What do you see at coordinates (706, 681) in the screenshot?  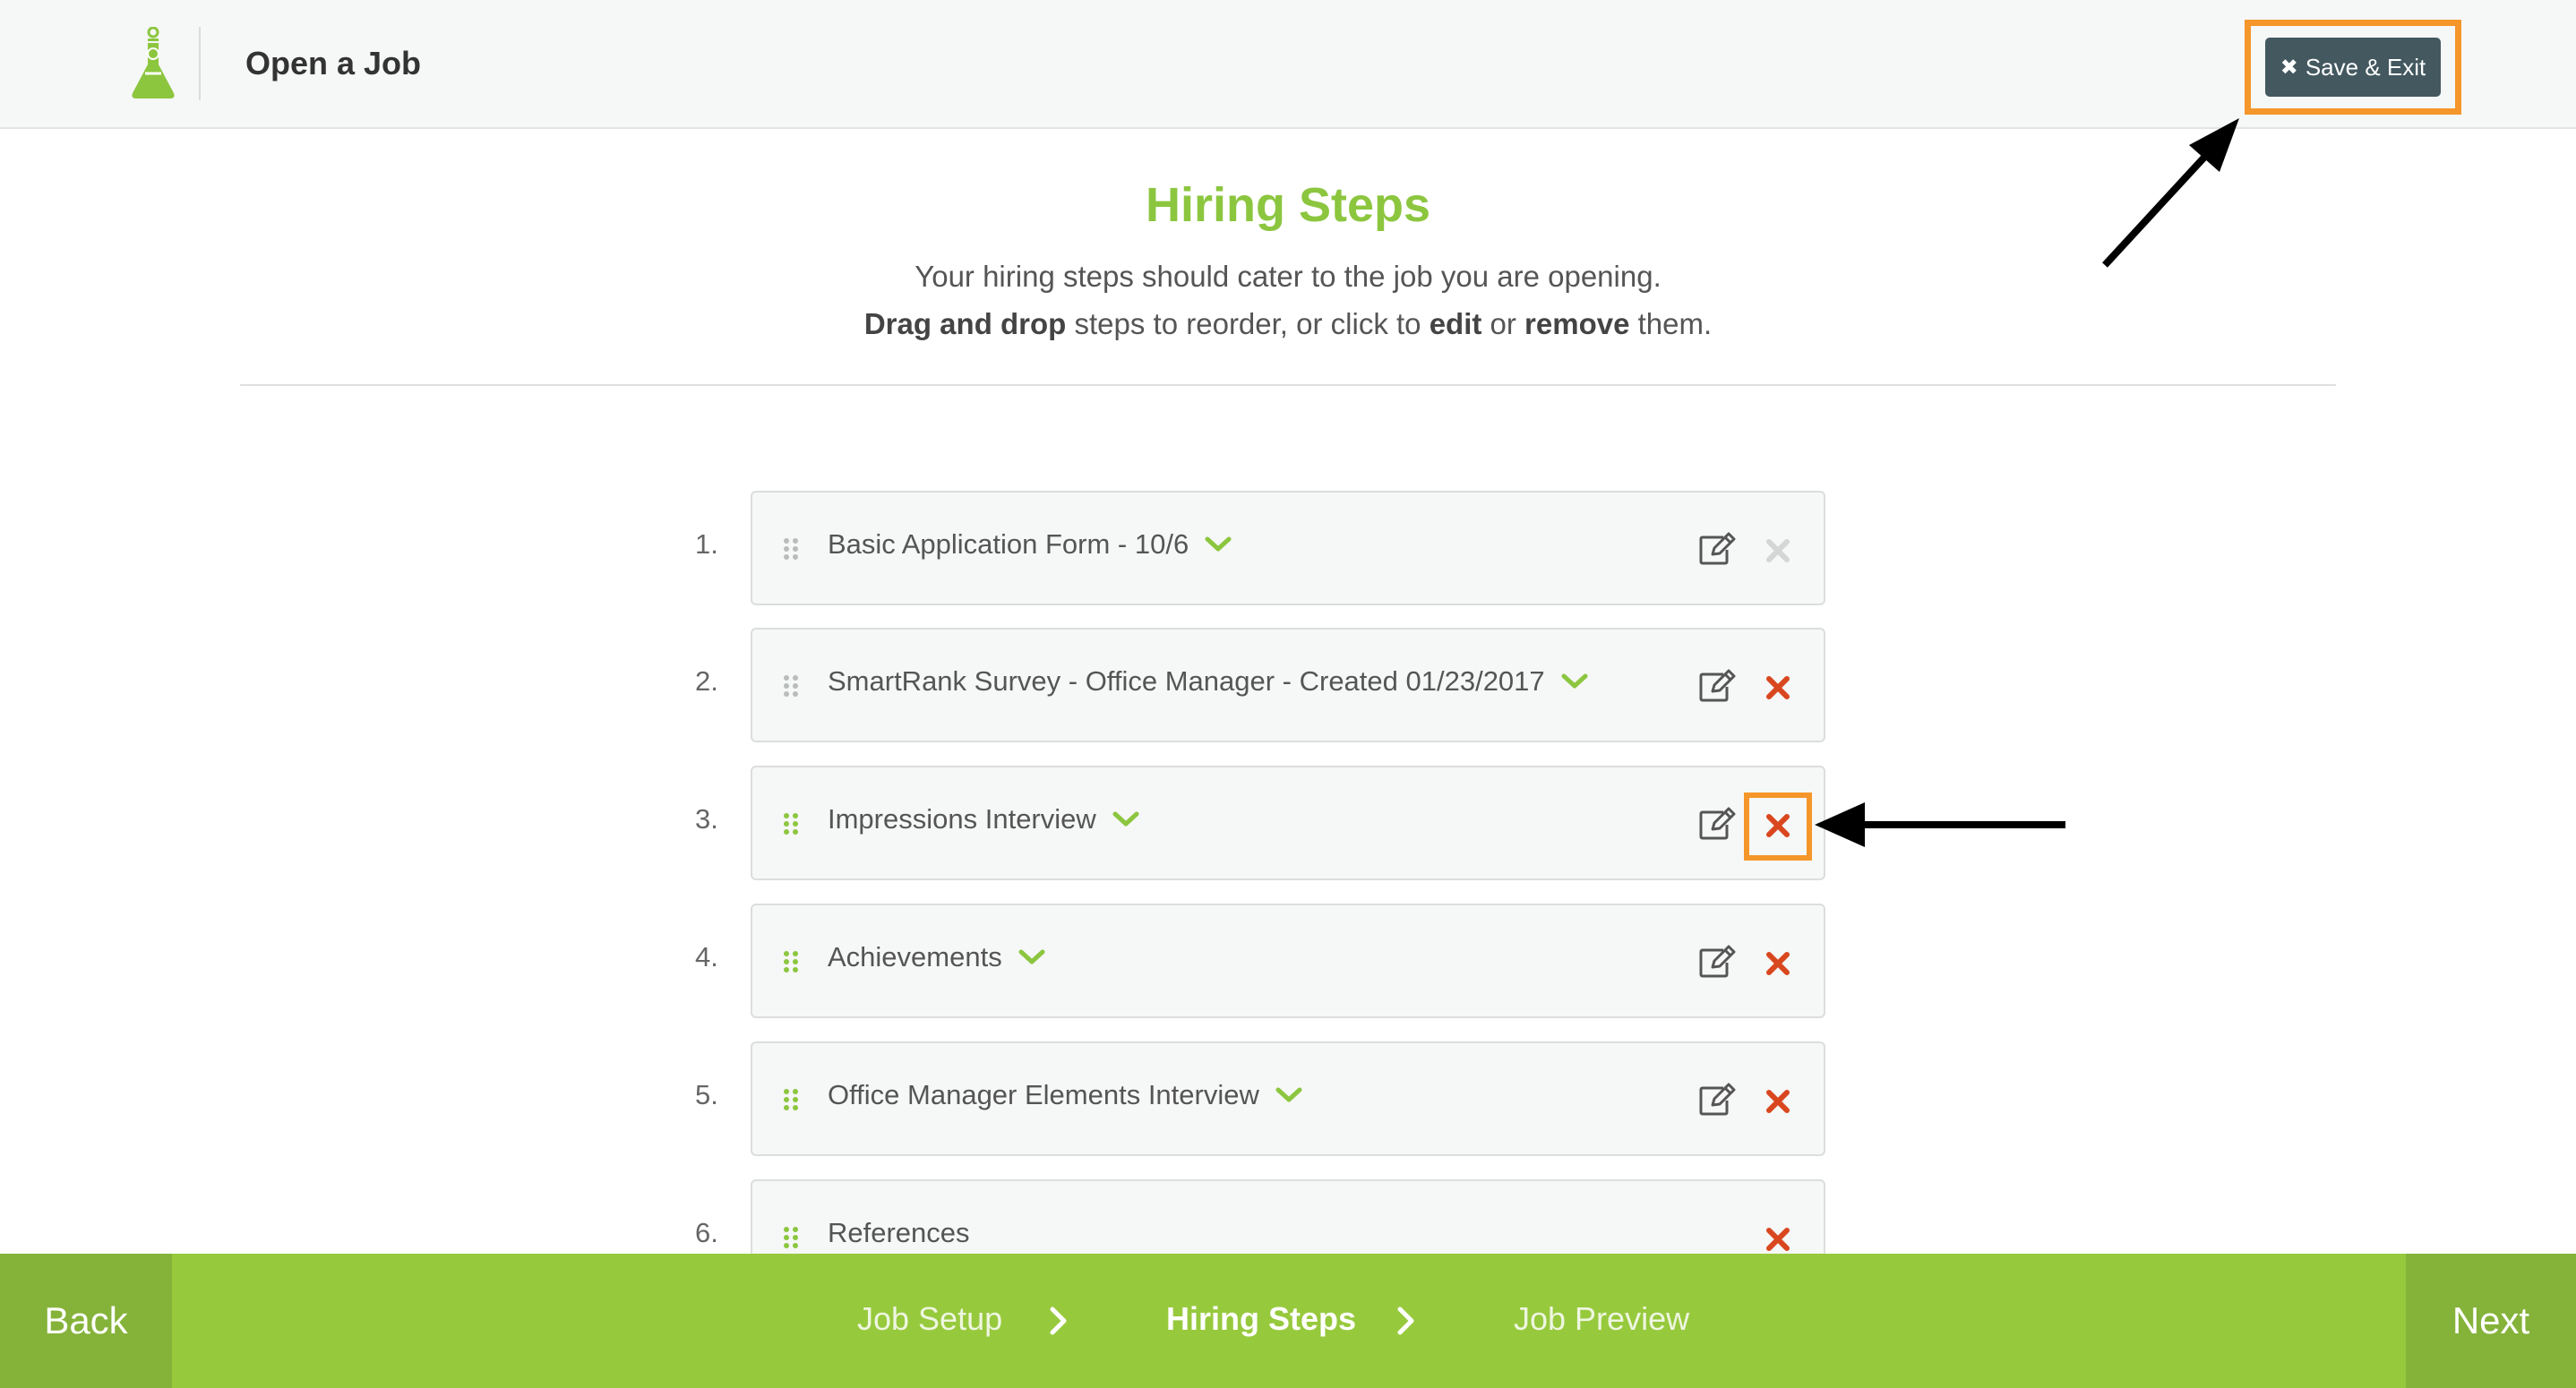 I see `step-number: 2.` at bounding box center [706, 681].